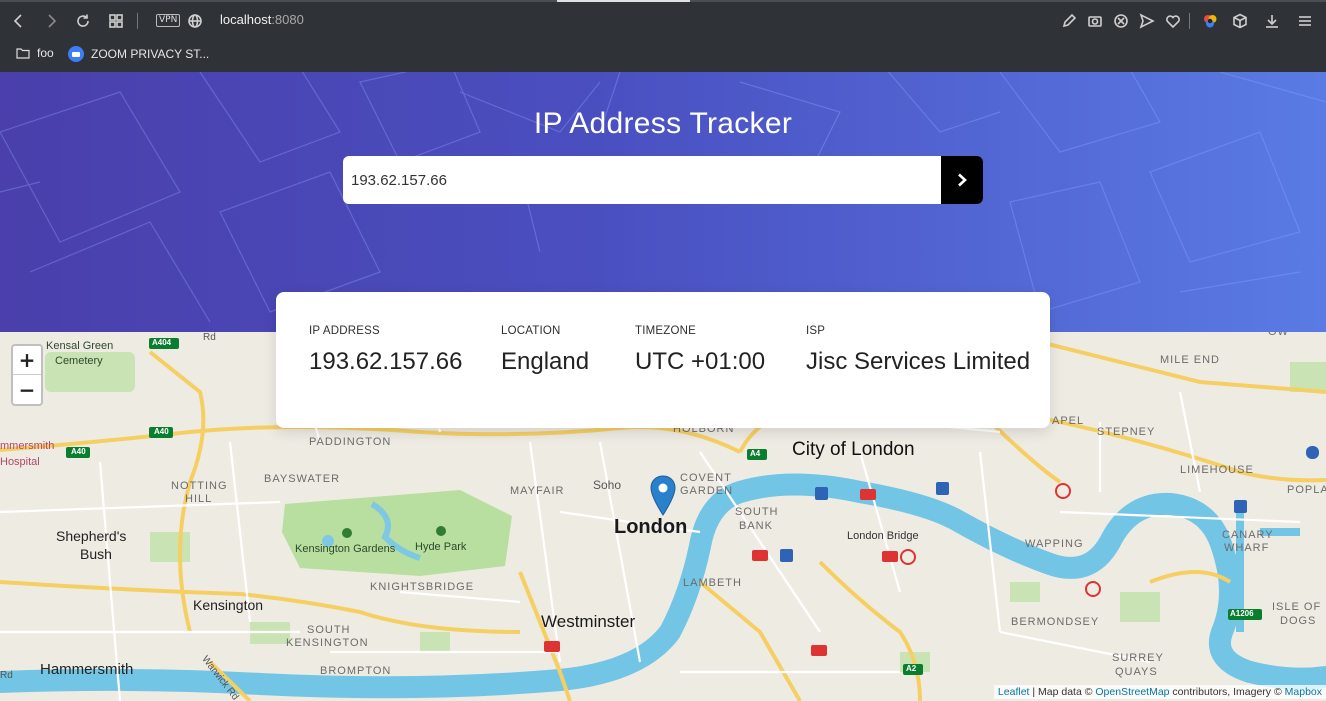 The width and height of the screenshot is (1326, 701). I want to click on map-label: POPLA, so click(1306, 490).